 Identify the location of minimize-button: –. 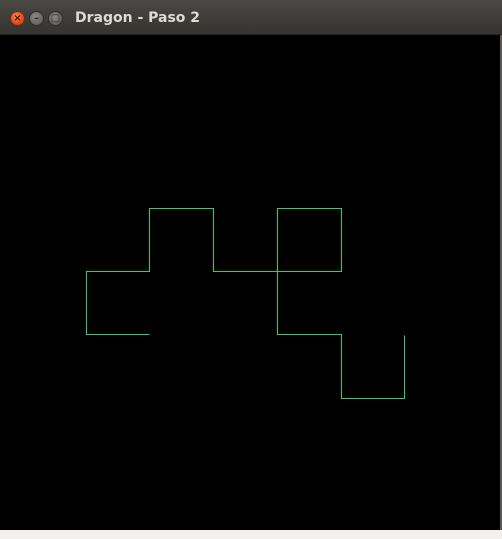
(36, 18).